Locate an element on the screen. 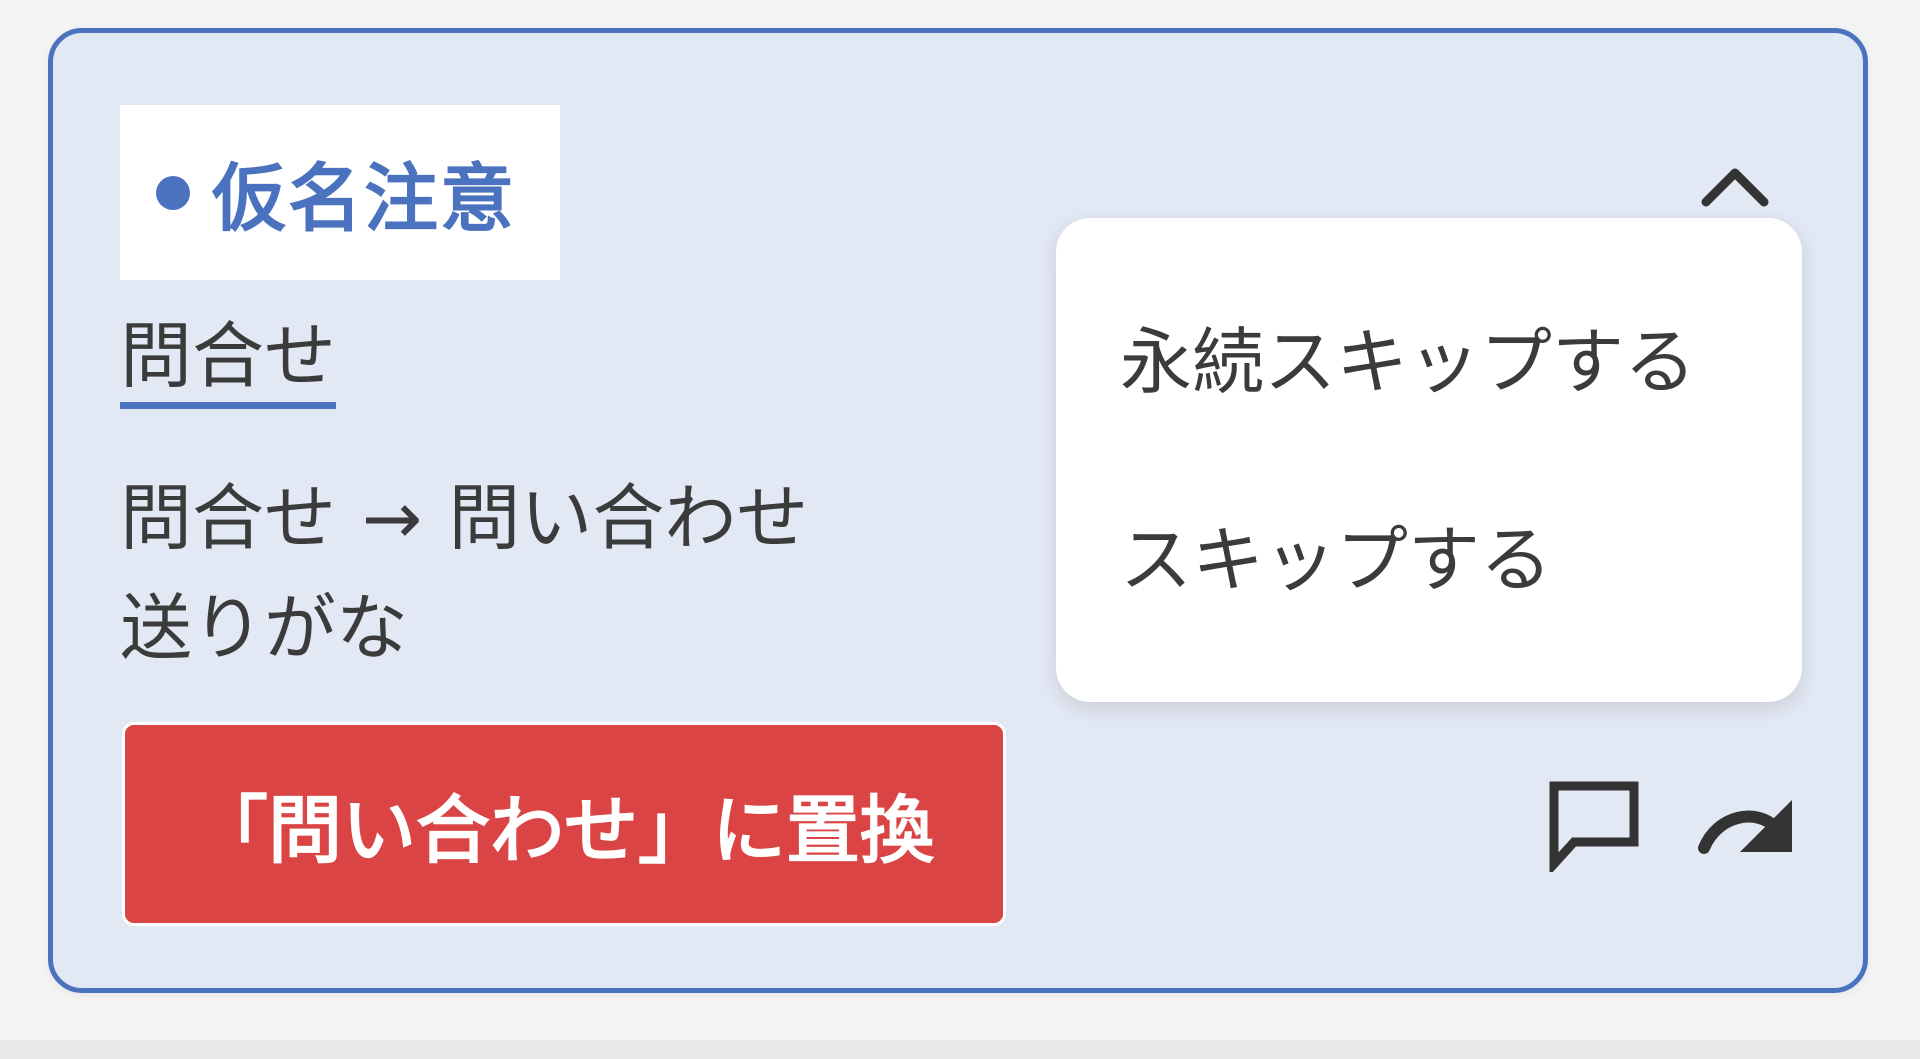 The image size is (1920, 1059). redo-icon is located at coordinates (1746, 825).